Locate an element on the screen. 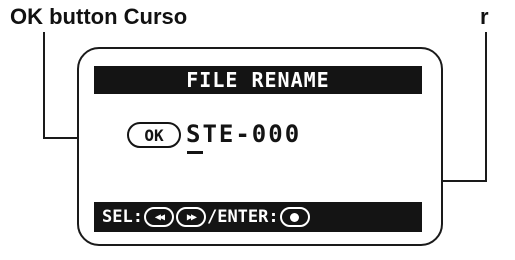 This screenshot has height=260, width=515. screen-title: FILE RENAME is located at coordinates (258, 80).